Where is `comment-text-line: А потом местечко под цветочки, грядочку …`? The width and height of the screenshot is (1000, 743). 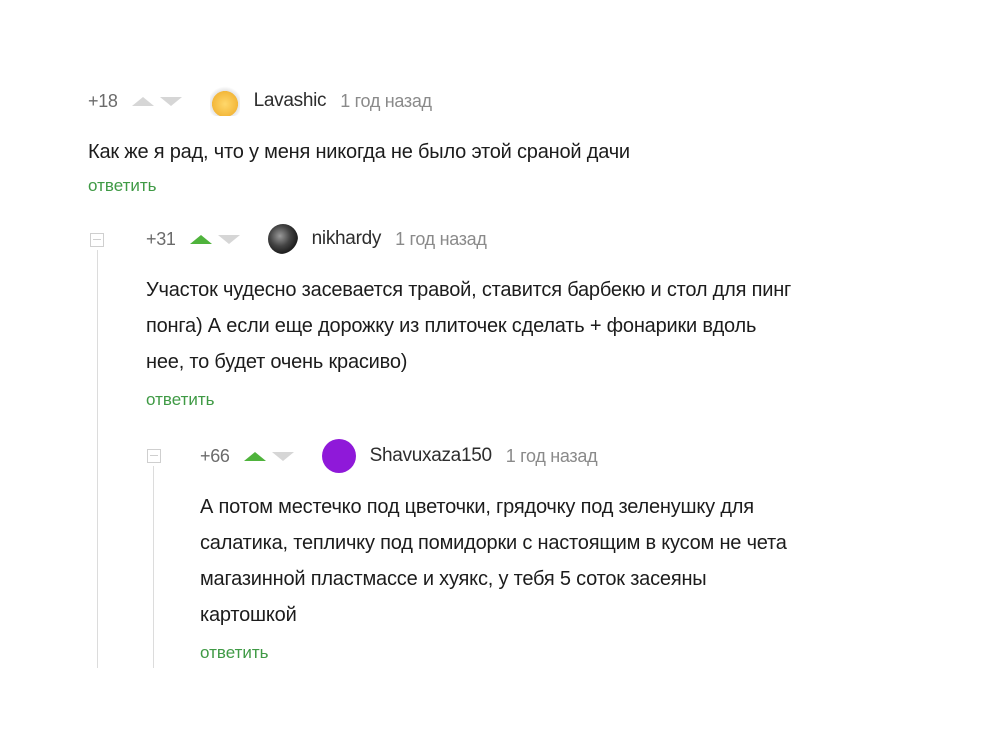 comment-text-line: А потом местечко под цветочки, грядочку … is located at coordinates (477, 507).